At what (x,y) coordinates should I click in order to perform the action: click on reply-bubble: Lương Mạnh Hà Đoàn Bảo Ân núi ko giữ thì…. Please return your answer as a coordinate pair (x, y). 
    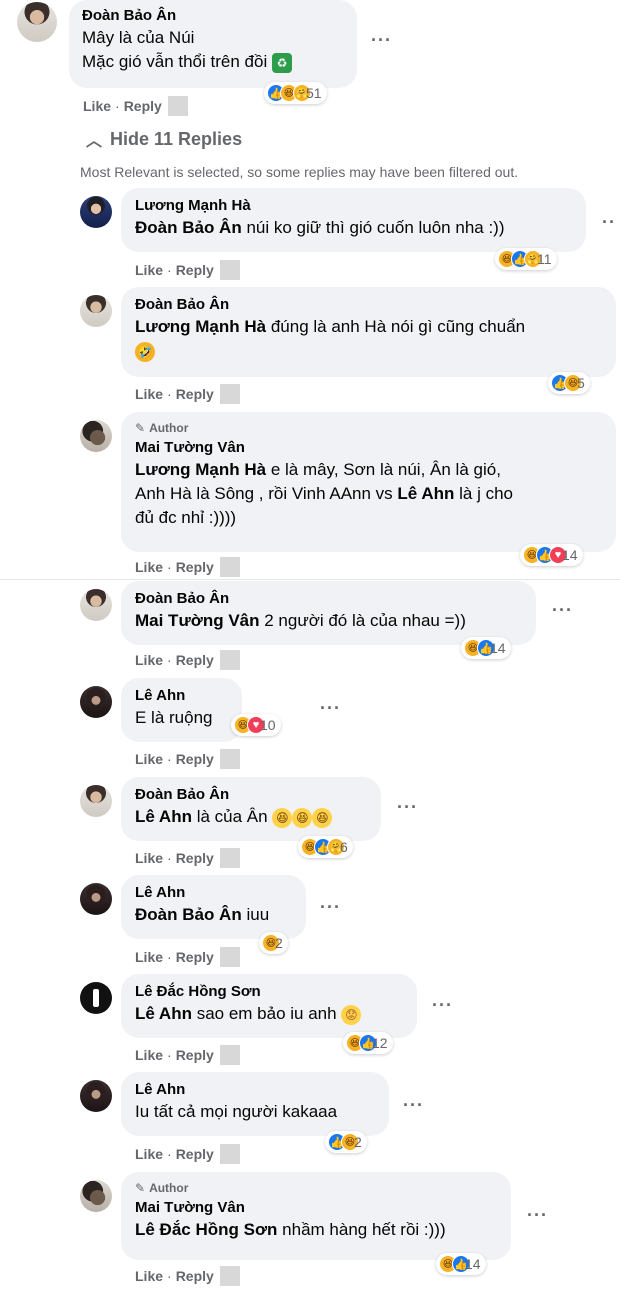
    Looking at the image, I should click on (353, 220).